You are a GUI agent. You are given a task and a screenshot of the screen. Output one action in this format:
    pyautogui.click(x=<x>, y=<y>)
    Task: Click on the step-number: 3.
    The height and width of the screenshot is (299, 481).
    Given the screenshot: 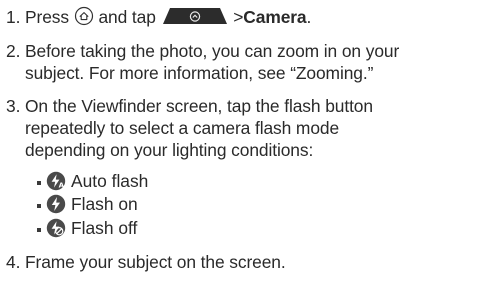 What is the action you would take?
    pyautogui.click(x=13, y=106)
    